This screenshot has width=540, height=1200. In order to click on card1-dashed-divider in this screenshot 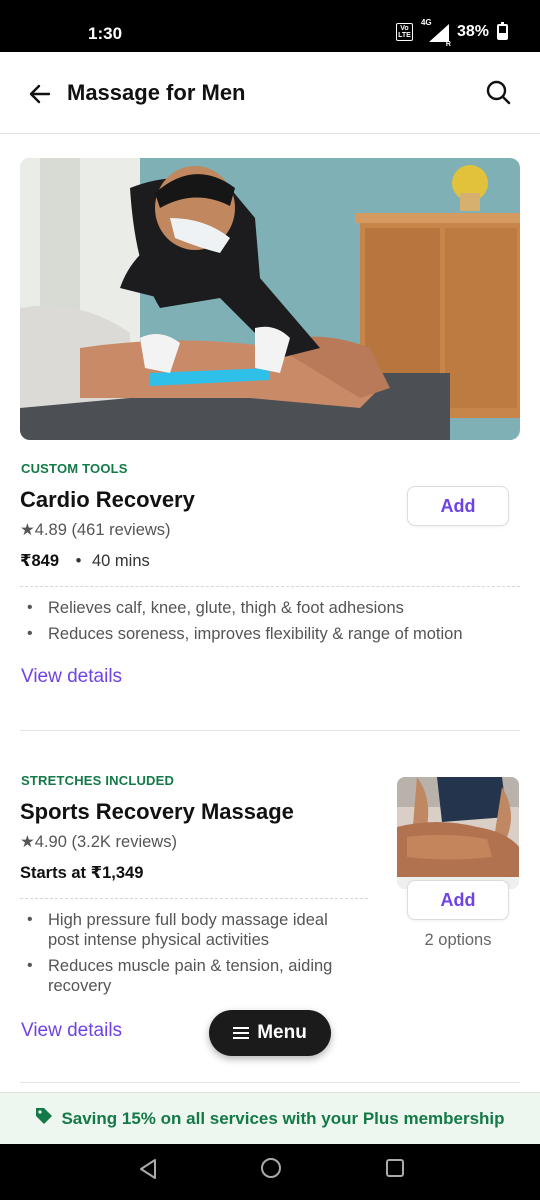, I will do `click(270, 586)`.